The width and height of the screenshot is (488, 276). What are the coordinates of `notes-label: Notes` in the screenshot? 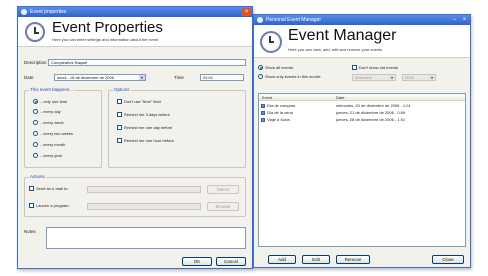 It's located at (30, 231).